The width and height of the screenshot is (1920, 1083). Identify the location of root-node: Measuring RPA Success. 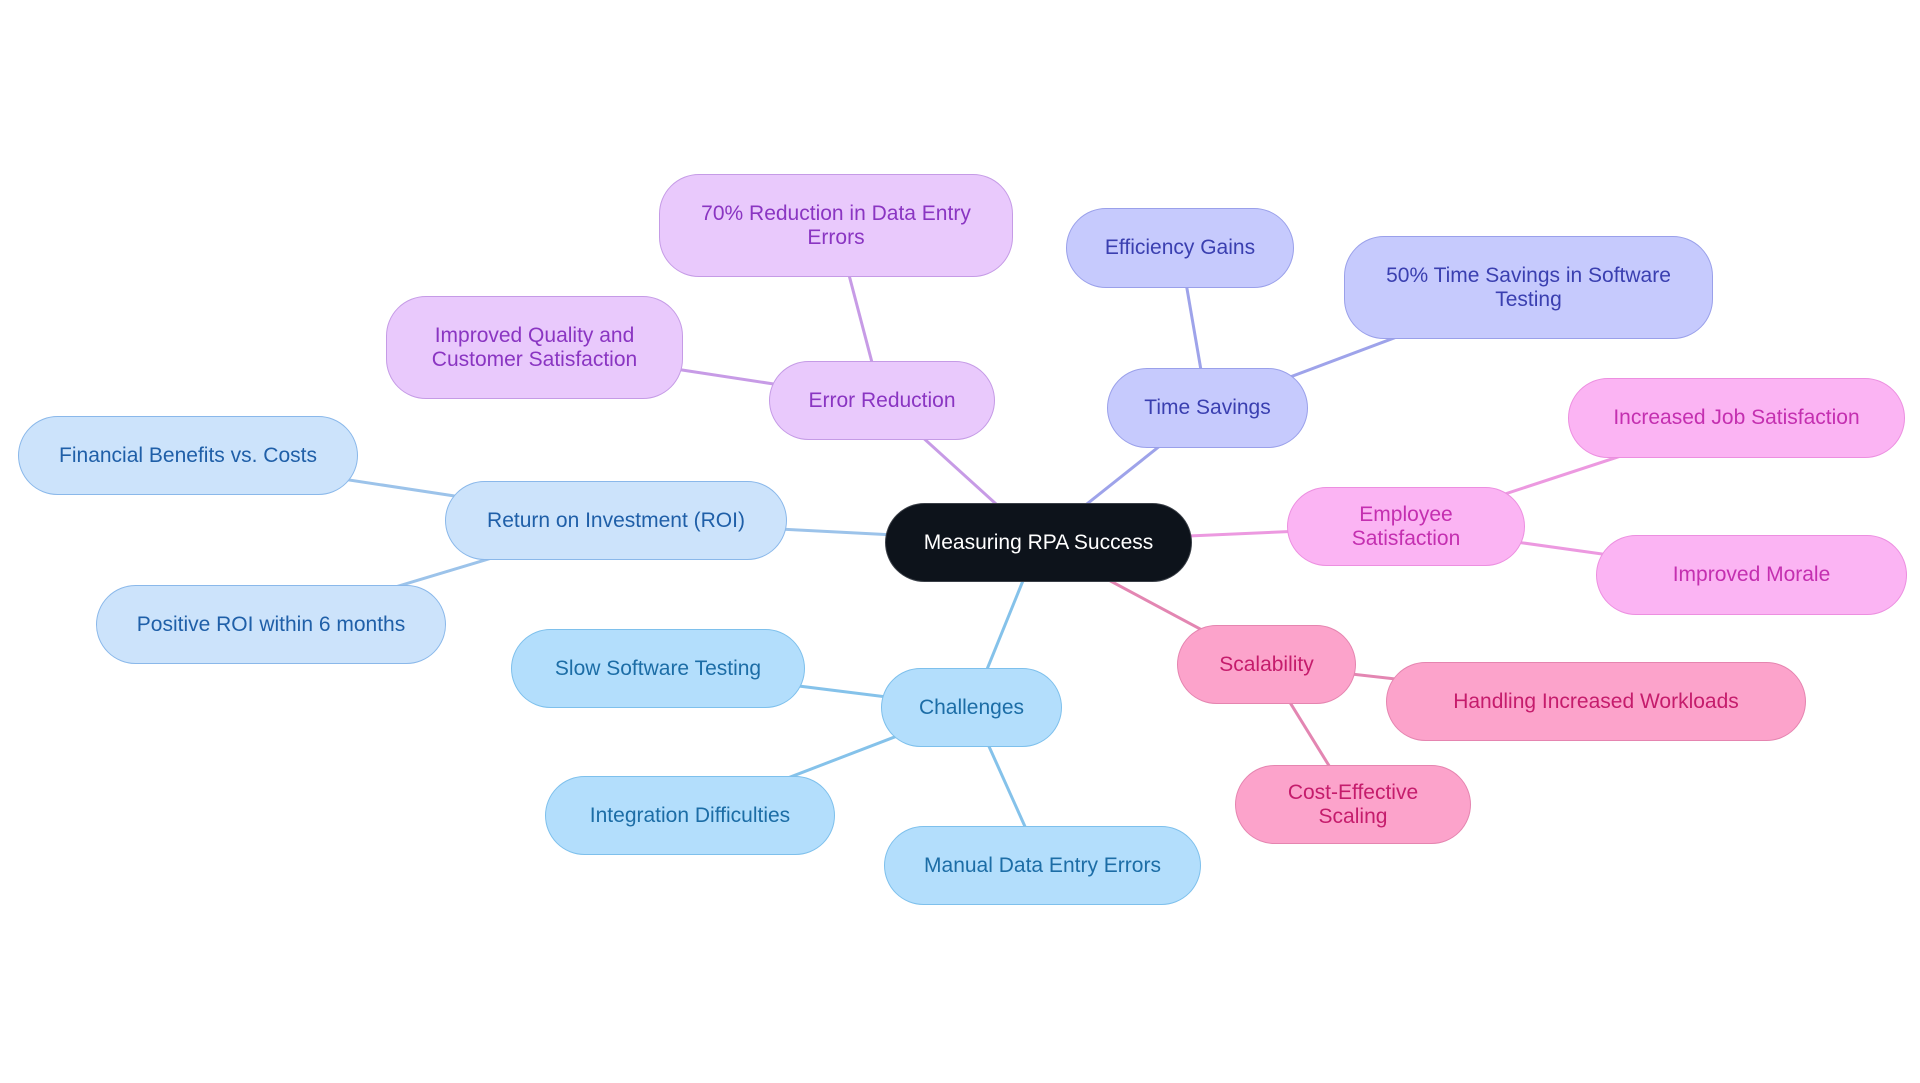
(1038, 542).